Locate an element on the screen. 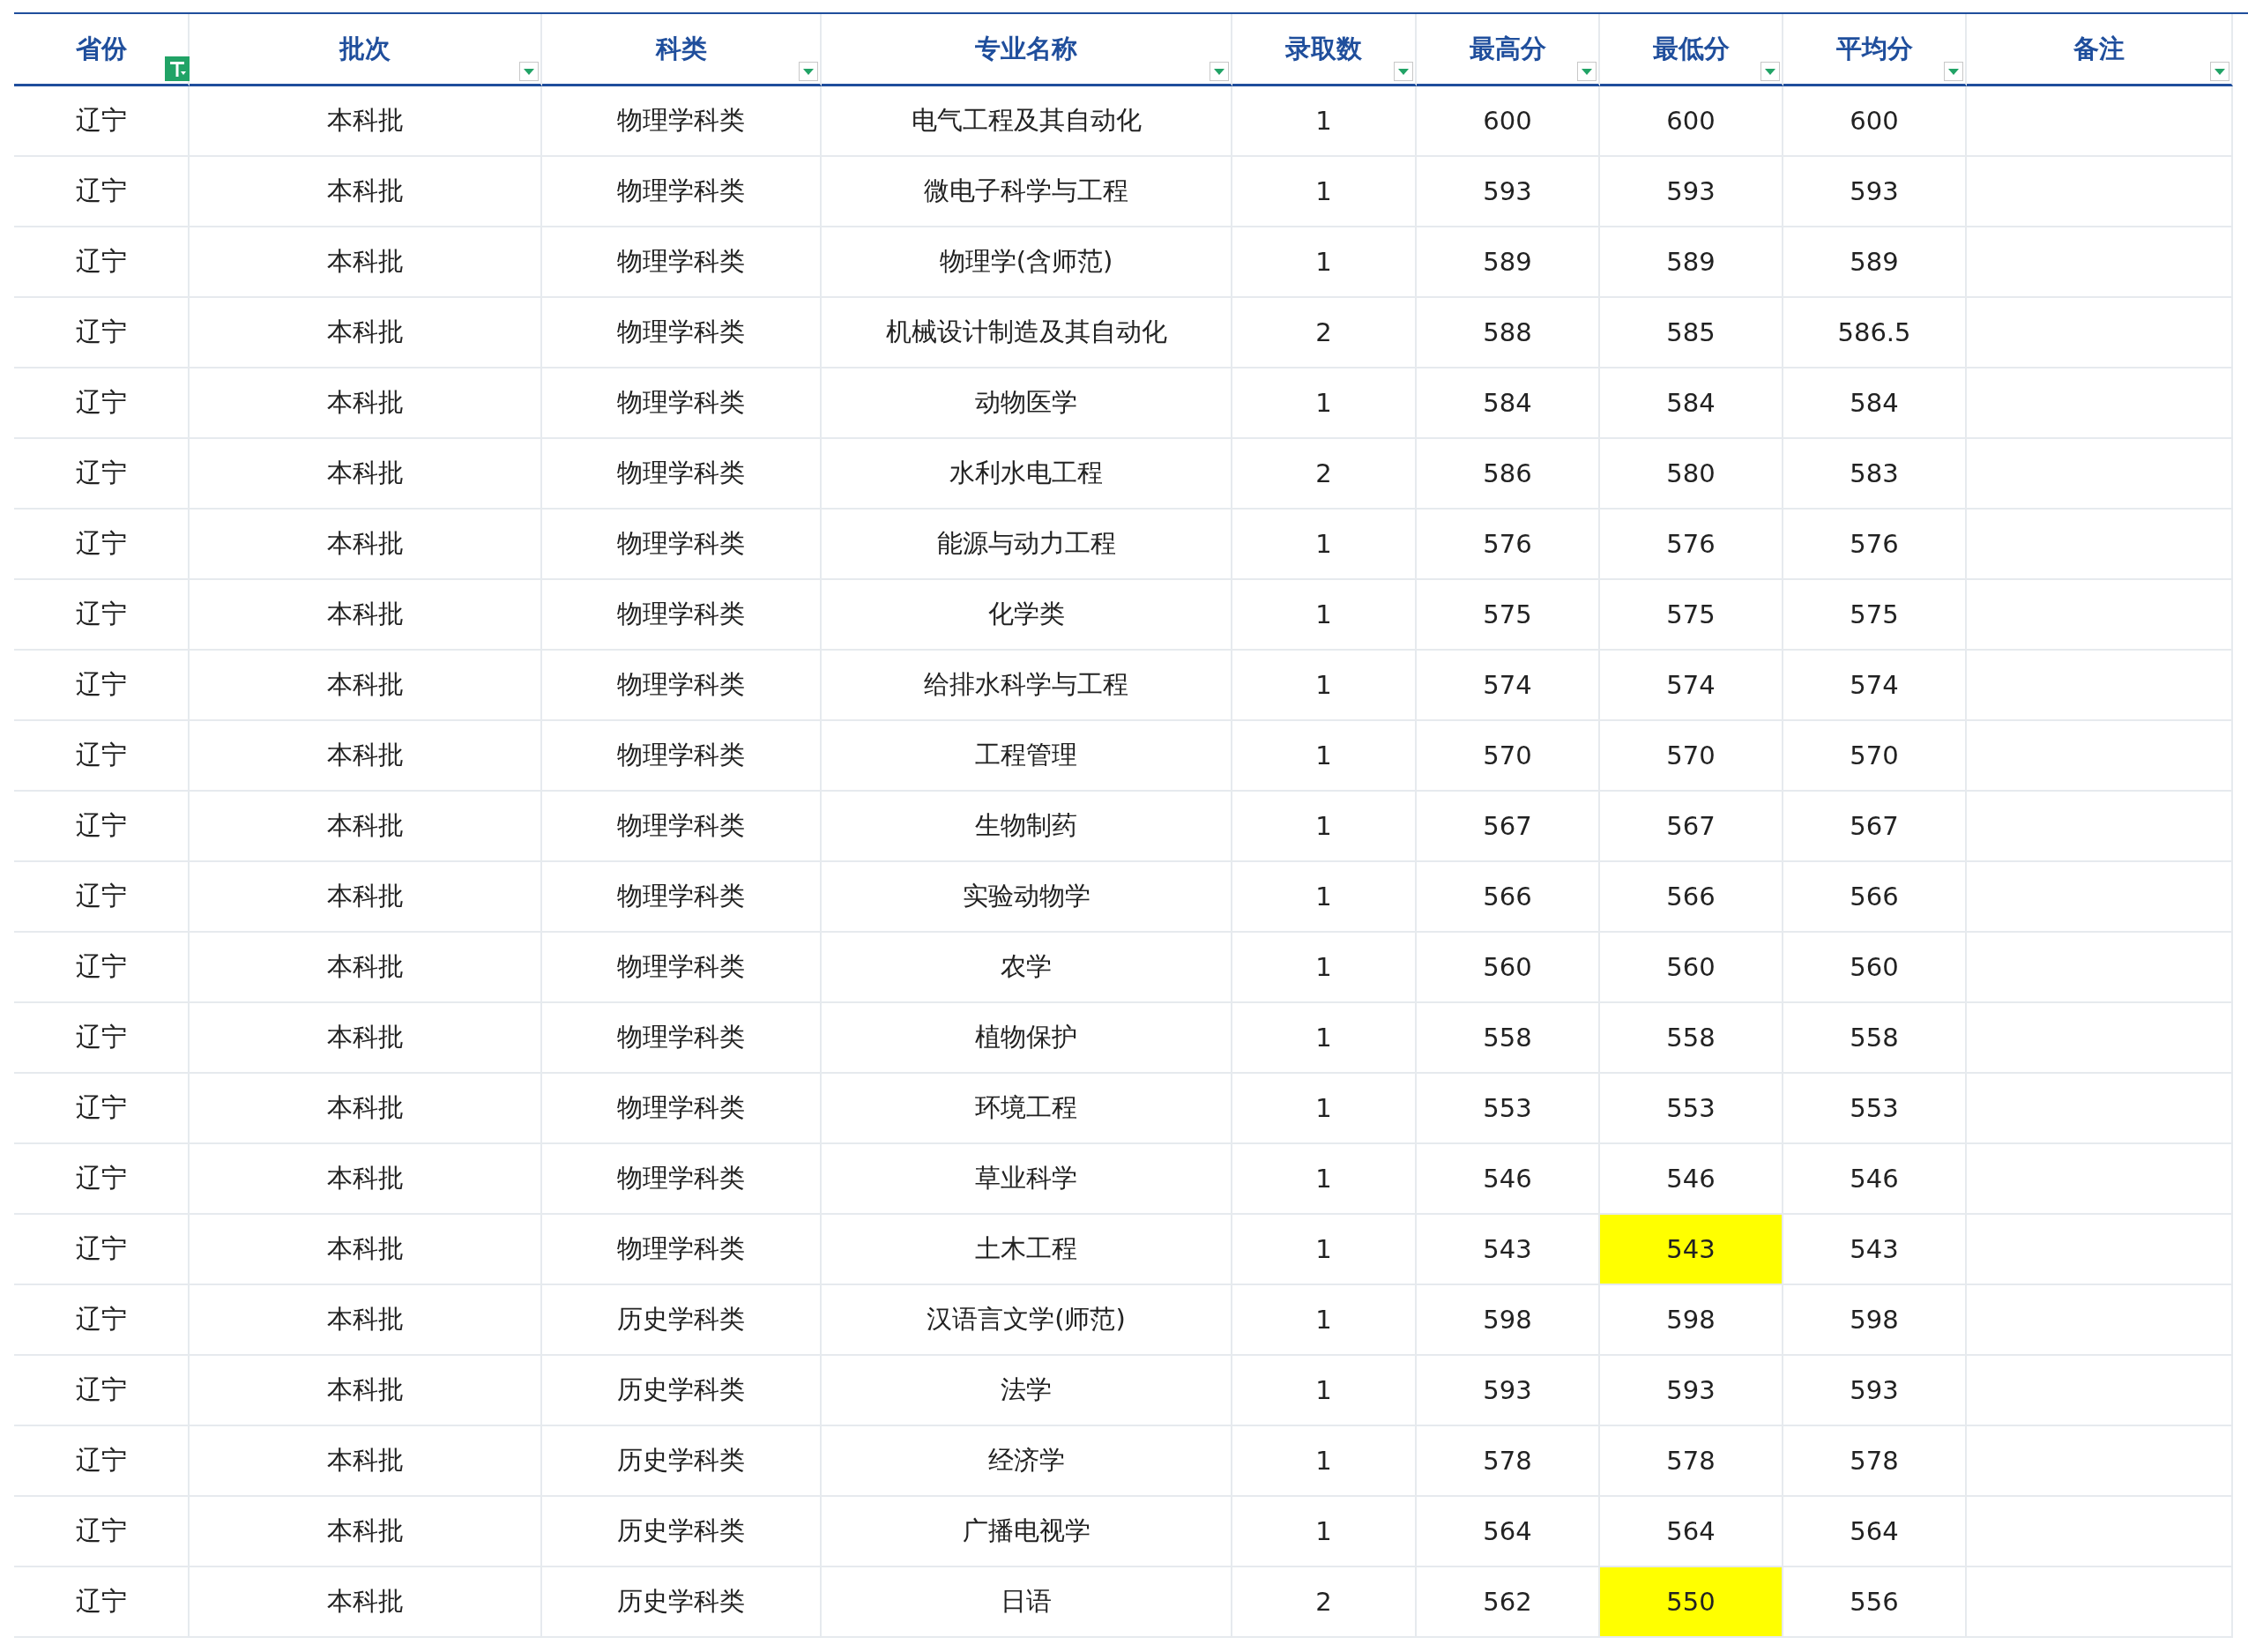  column-header: 批次 is located at coordinates (365, 48).